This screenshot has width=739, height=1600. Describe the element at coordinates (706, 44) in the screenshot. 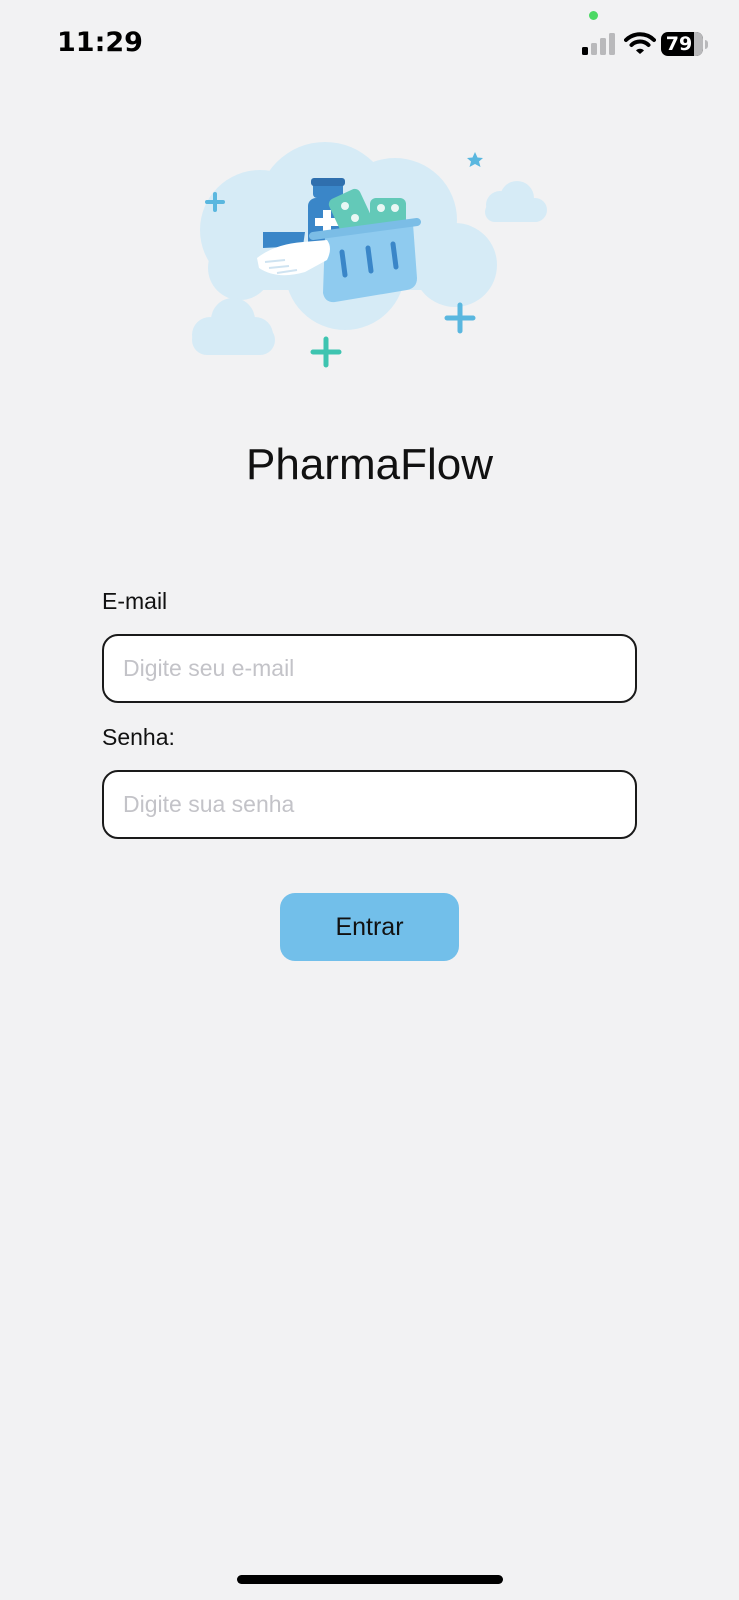

I see `battery-nub` at that location.